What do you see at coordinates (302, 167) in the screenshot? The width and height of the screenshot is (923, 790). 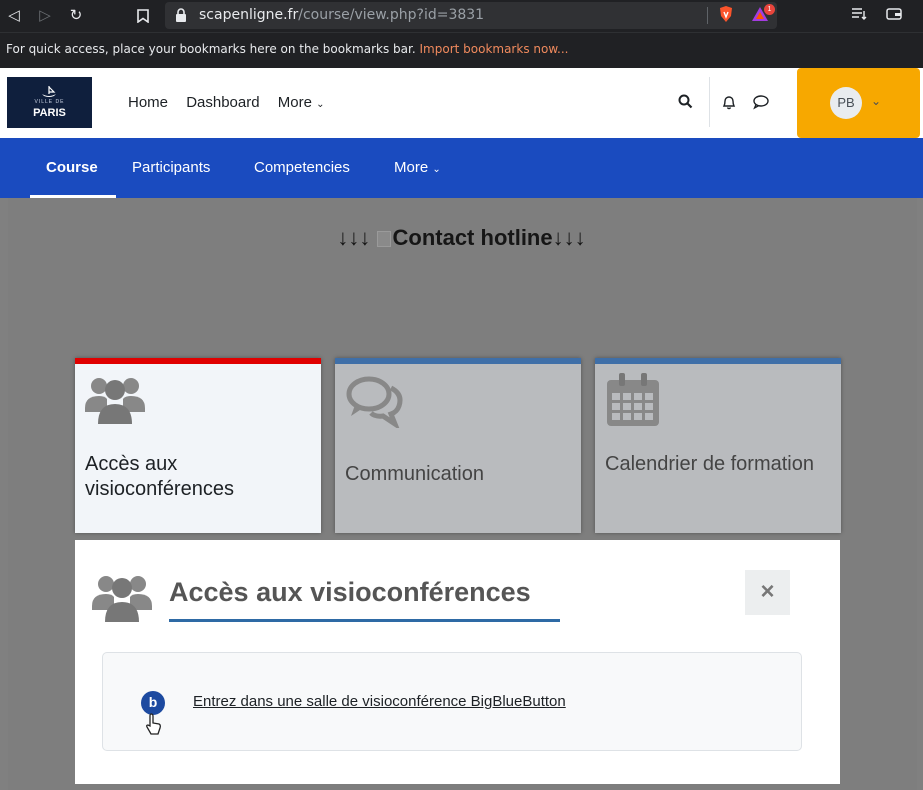 I see `tab-competencies: Competencies` at bounding box center [302, 167].